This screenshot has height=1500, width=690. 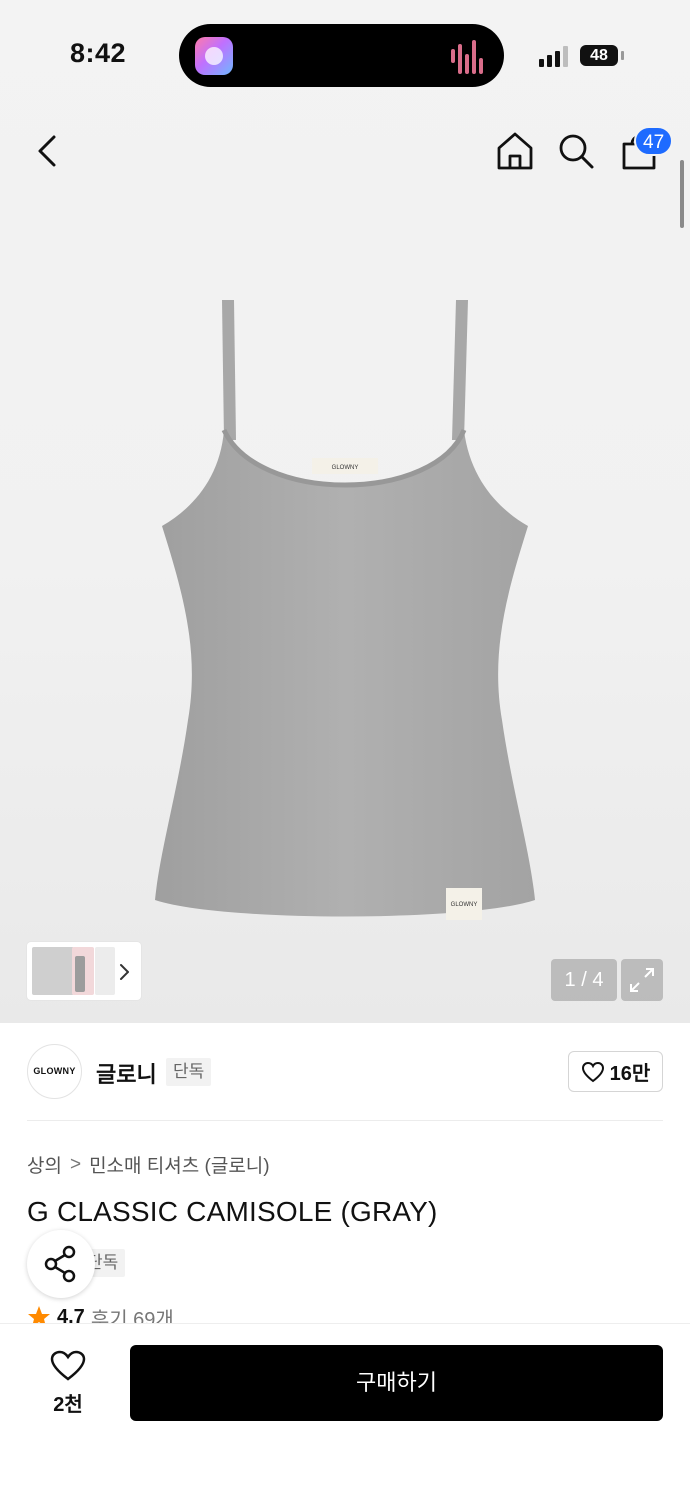 What do you see at coordinates (345, 468) in the screenshot?
I see `product-neck-label: GLOWNY` at bounding box center [345, 468].